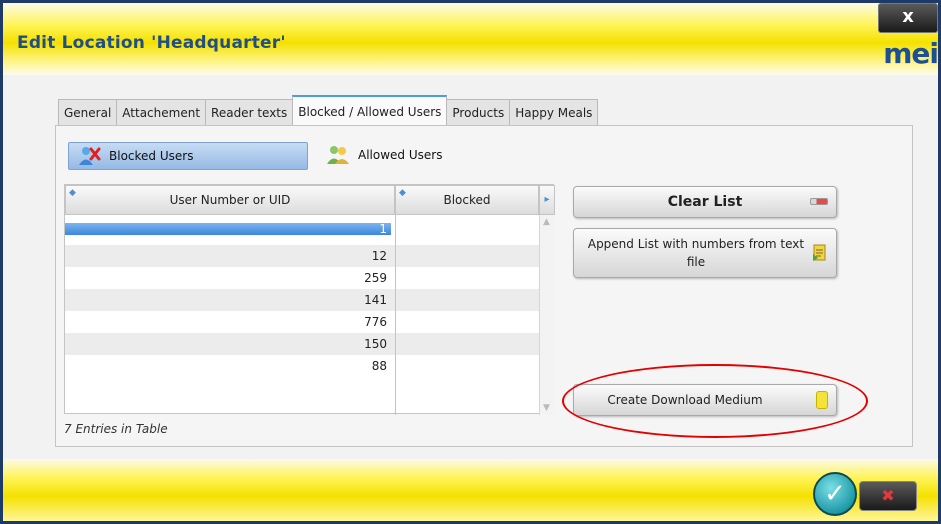  What do you see at coordinates (302, 322) in the screenshot?
I see `table-row: 776` at bounding box center [302, 322].